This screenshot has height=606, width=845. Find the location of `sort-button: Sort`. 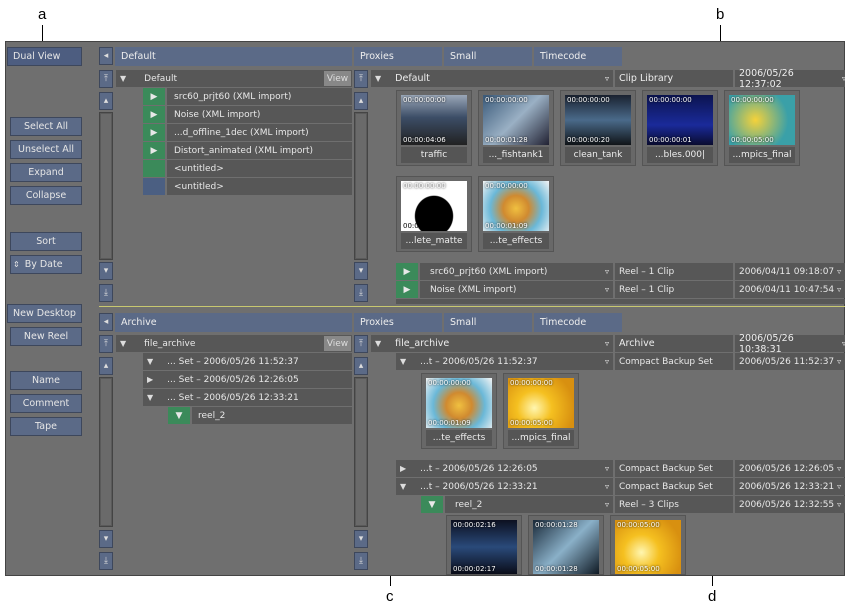

sort-button: Sort is located at coordinates (46, 241).